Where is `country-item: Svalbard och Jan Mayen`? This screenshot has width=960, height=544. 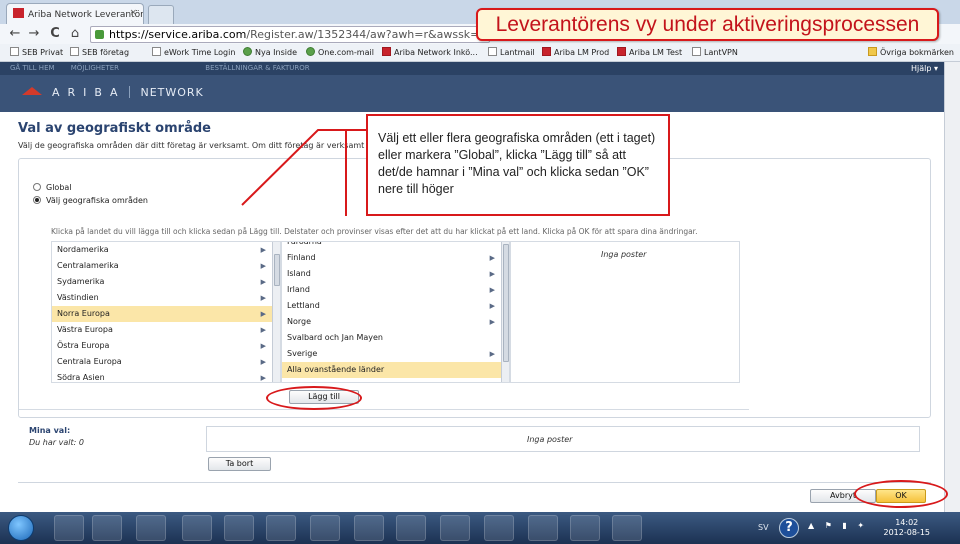 country-item: Svalbard och Jan Mayen is located at coordinates (395, 338).